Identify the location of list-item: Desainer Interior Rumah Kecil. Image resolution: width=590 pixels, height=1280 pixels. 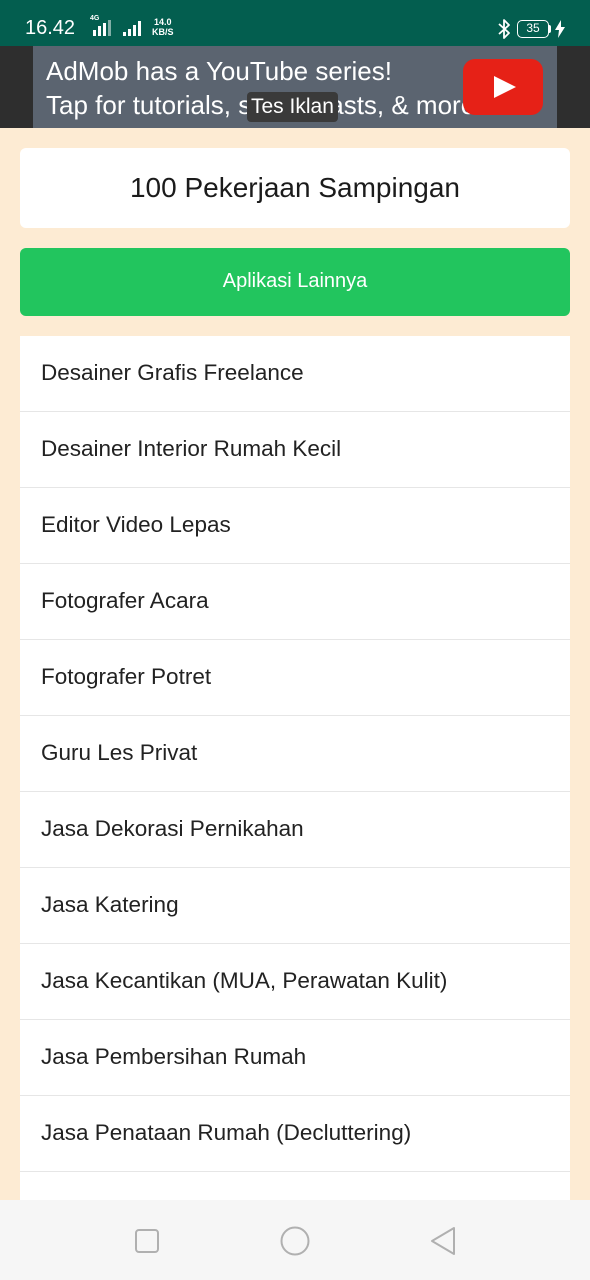
(295, 450).